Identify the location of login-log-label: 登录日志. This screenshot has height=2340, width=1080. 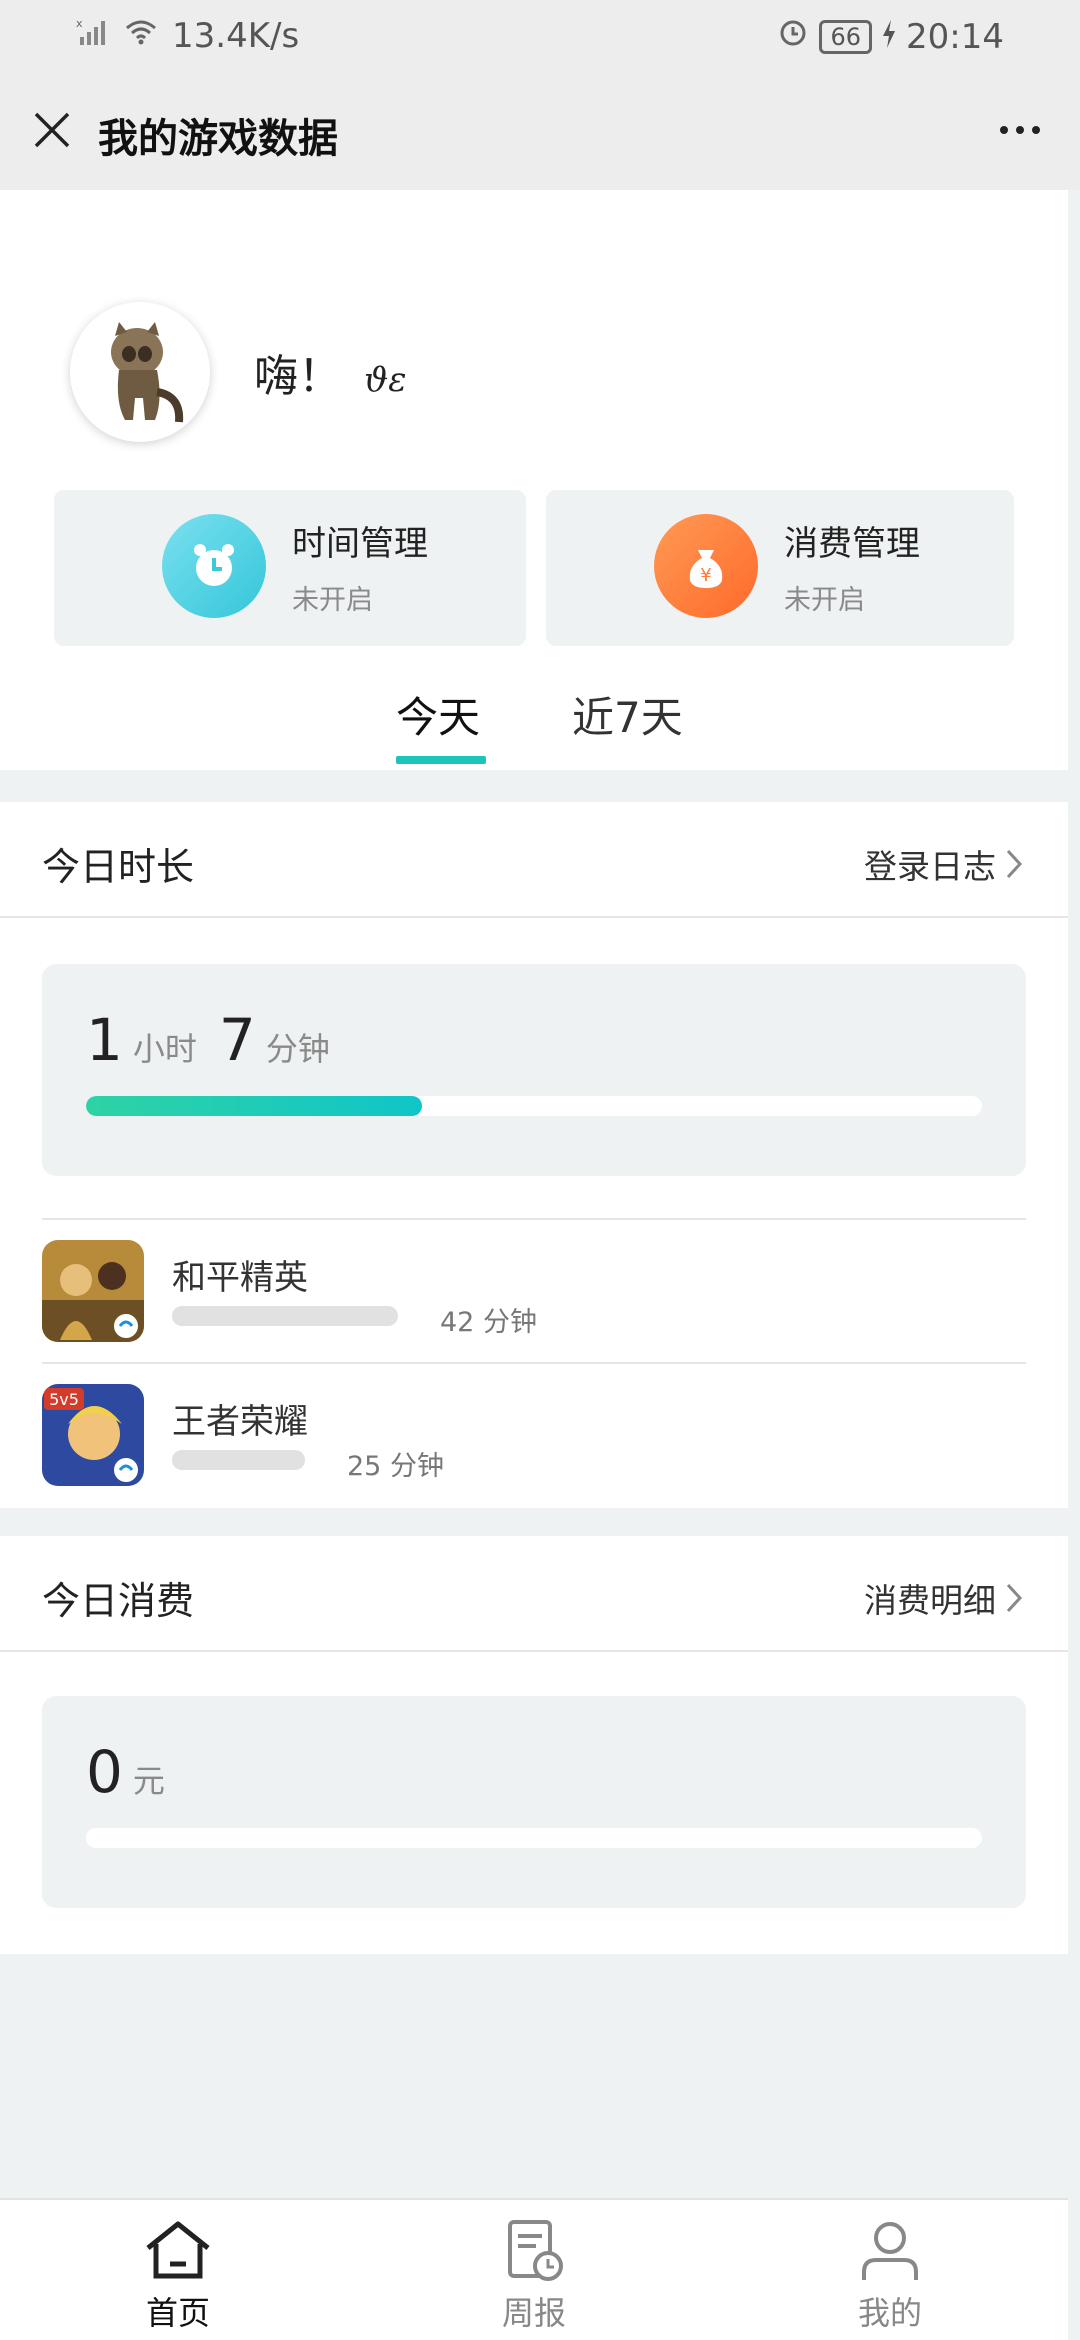
(930, 866).